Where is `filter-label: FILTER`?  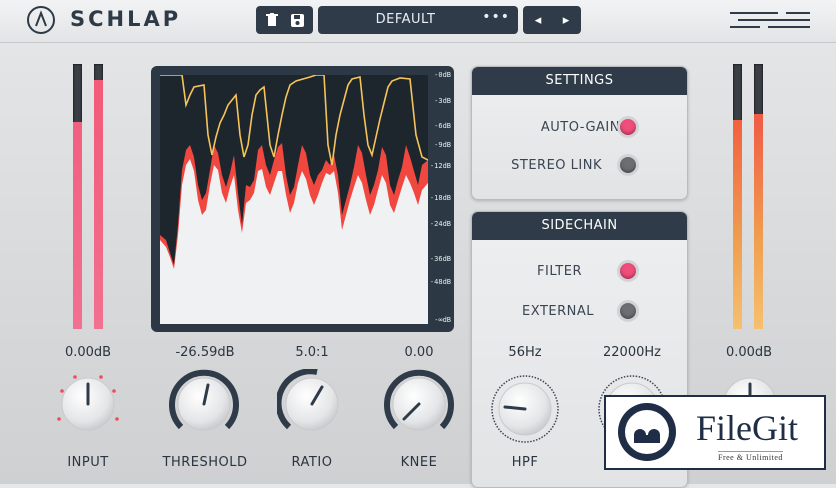
filter-label: FILTER is located at coordinates (559, 271).